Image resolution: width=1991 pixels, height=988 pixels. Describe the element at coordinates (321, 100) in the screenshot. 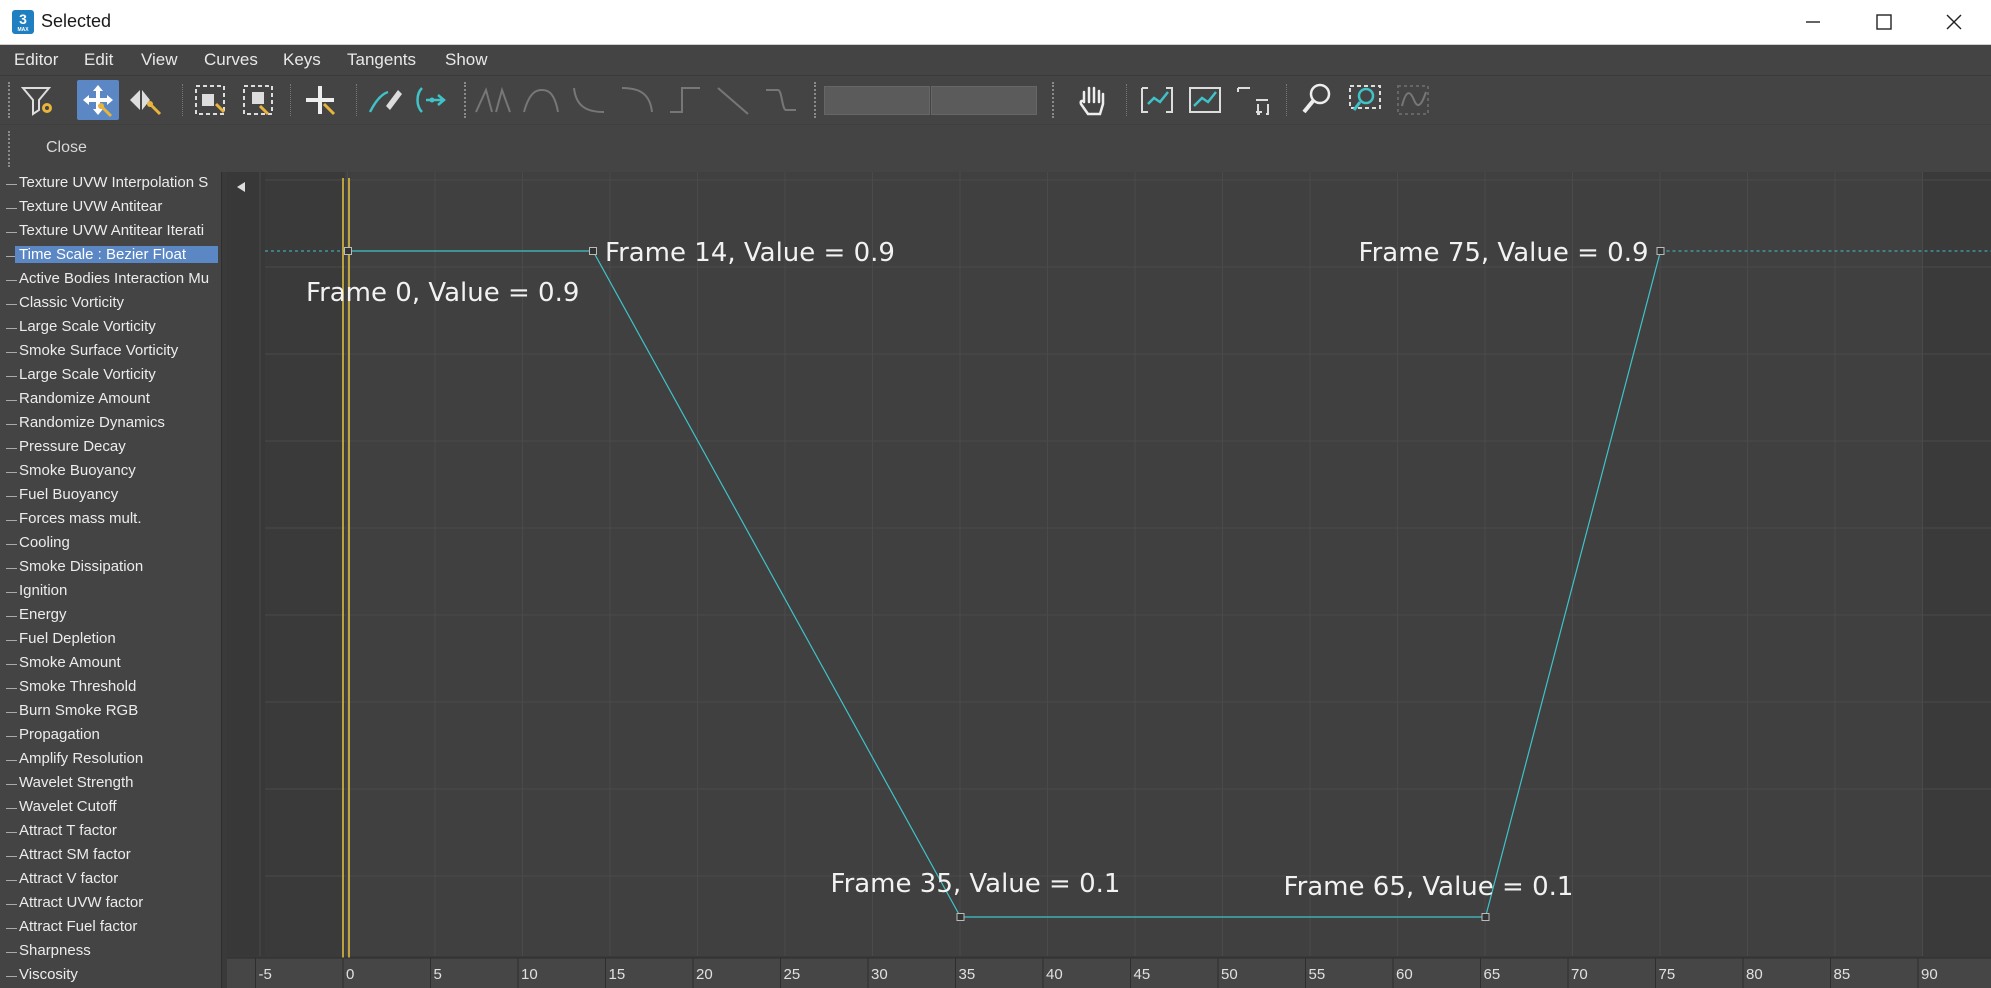

I see `add-keys-button` at that location.